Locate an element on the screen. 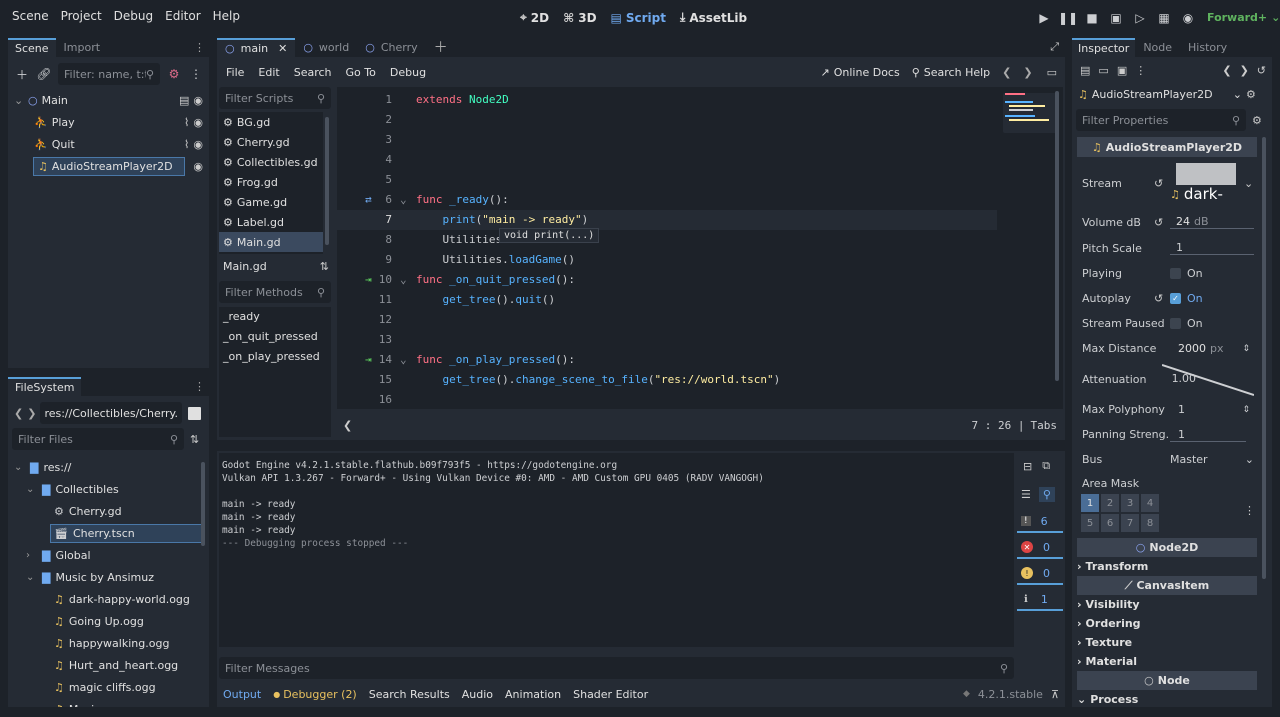  file-item: › ▇ Global is located at coordinates (108, 555).